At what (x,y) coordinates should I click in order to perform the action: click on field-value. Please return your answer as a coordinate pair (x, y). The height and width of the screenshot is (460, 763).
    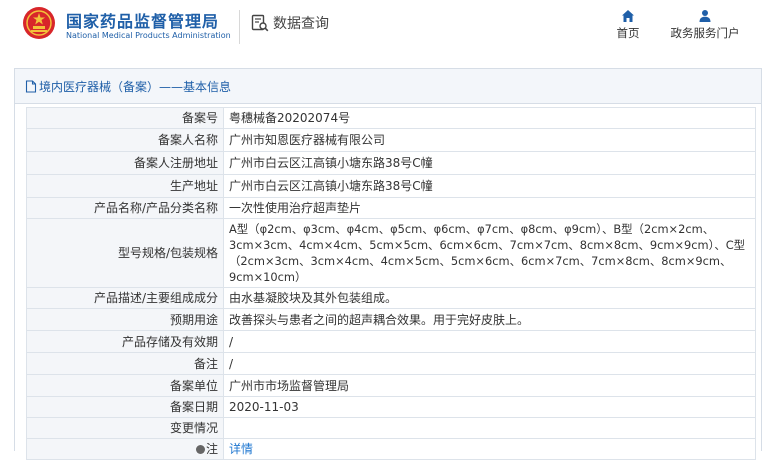
    Looking at the image, I should click on (489, 428).